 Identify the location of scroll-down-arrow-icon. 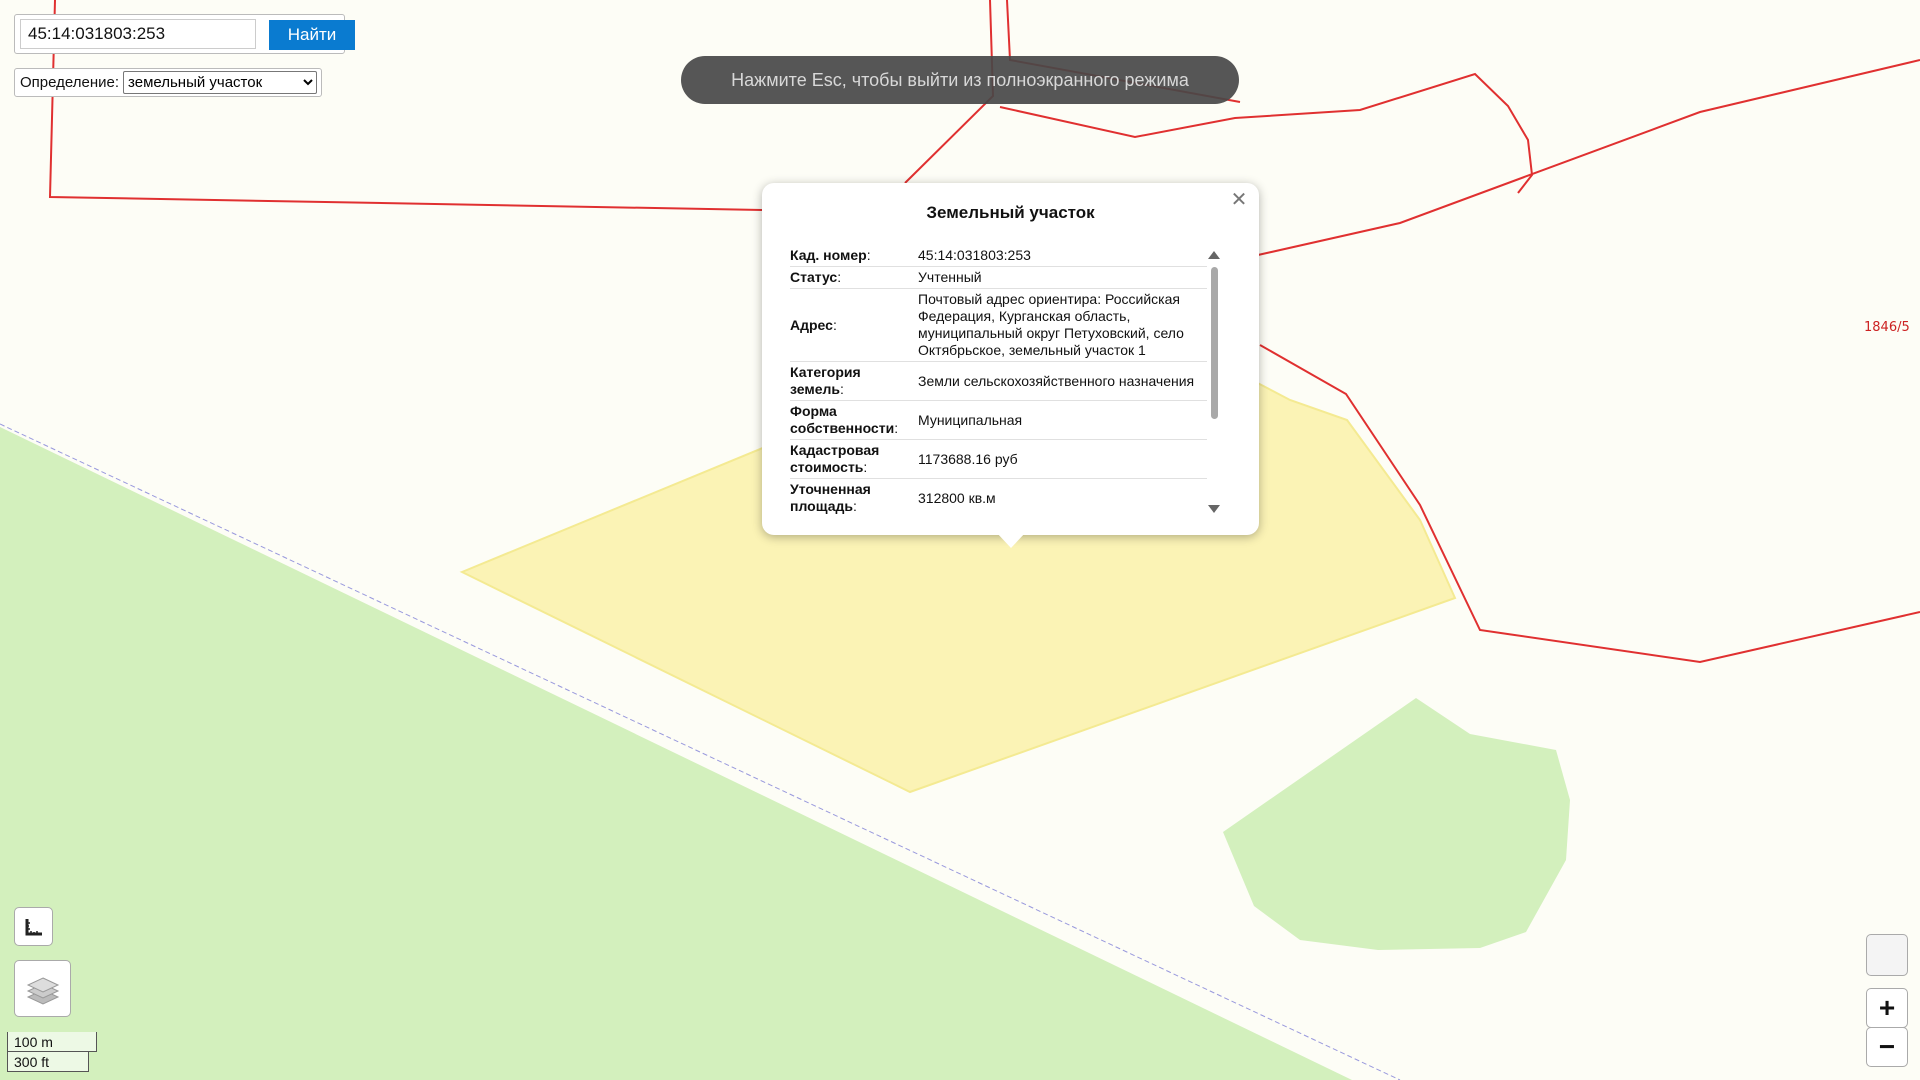
(1214, 509).